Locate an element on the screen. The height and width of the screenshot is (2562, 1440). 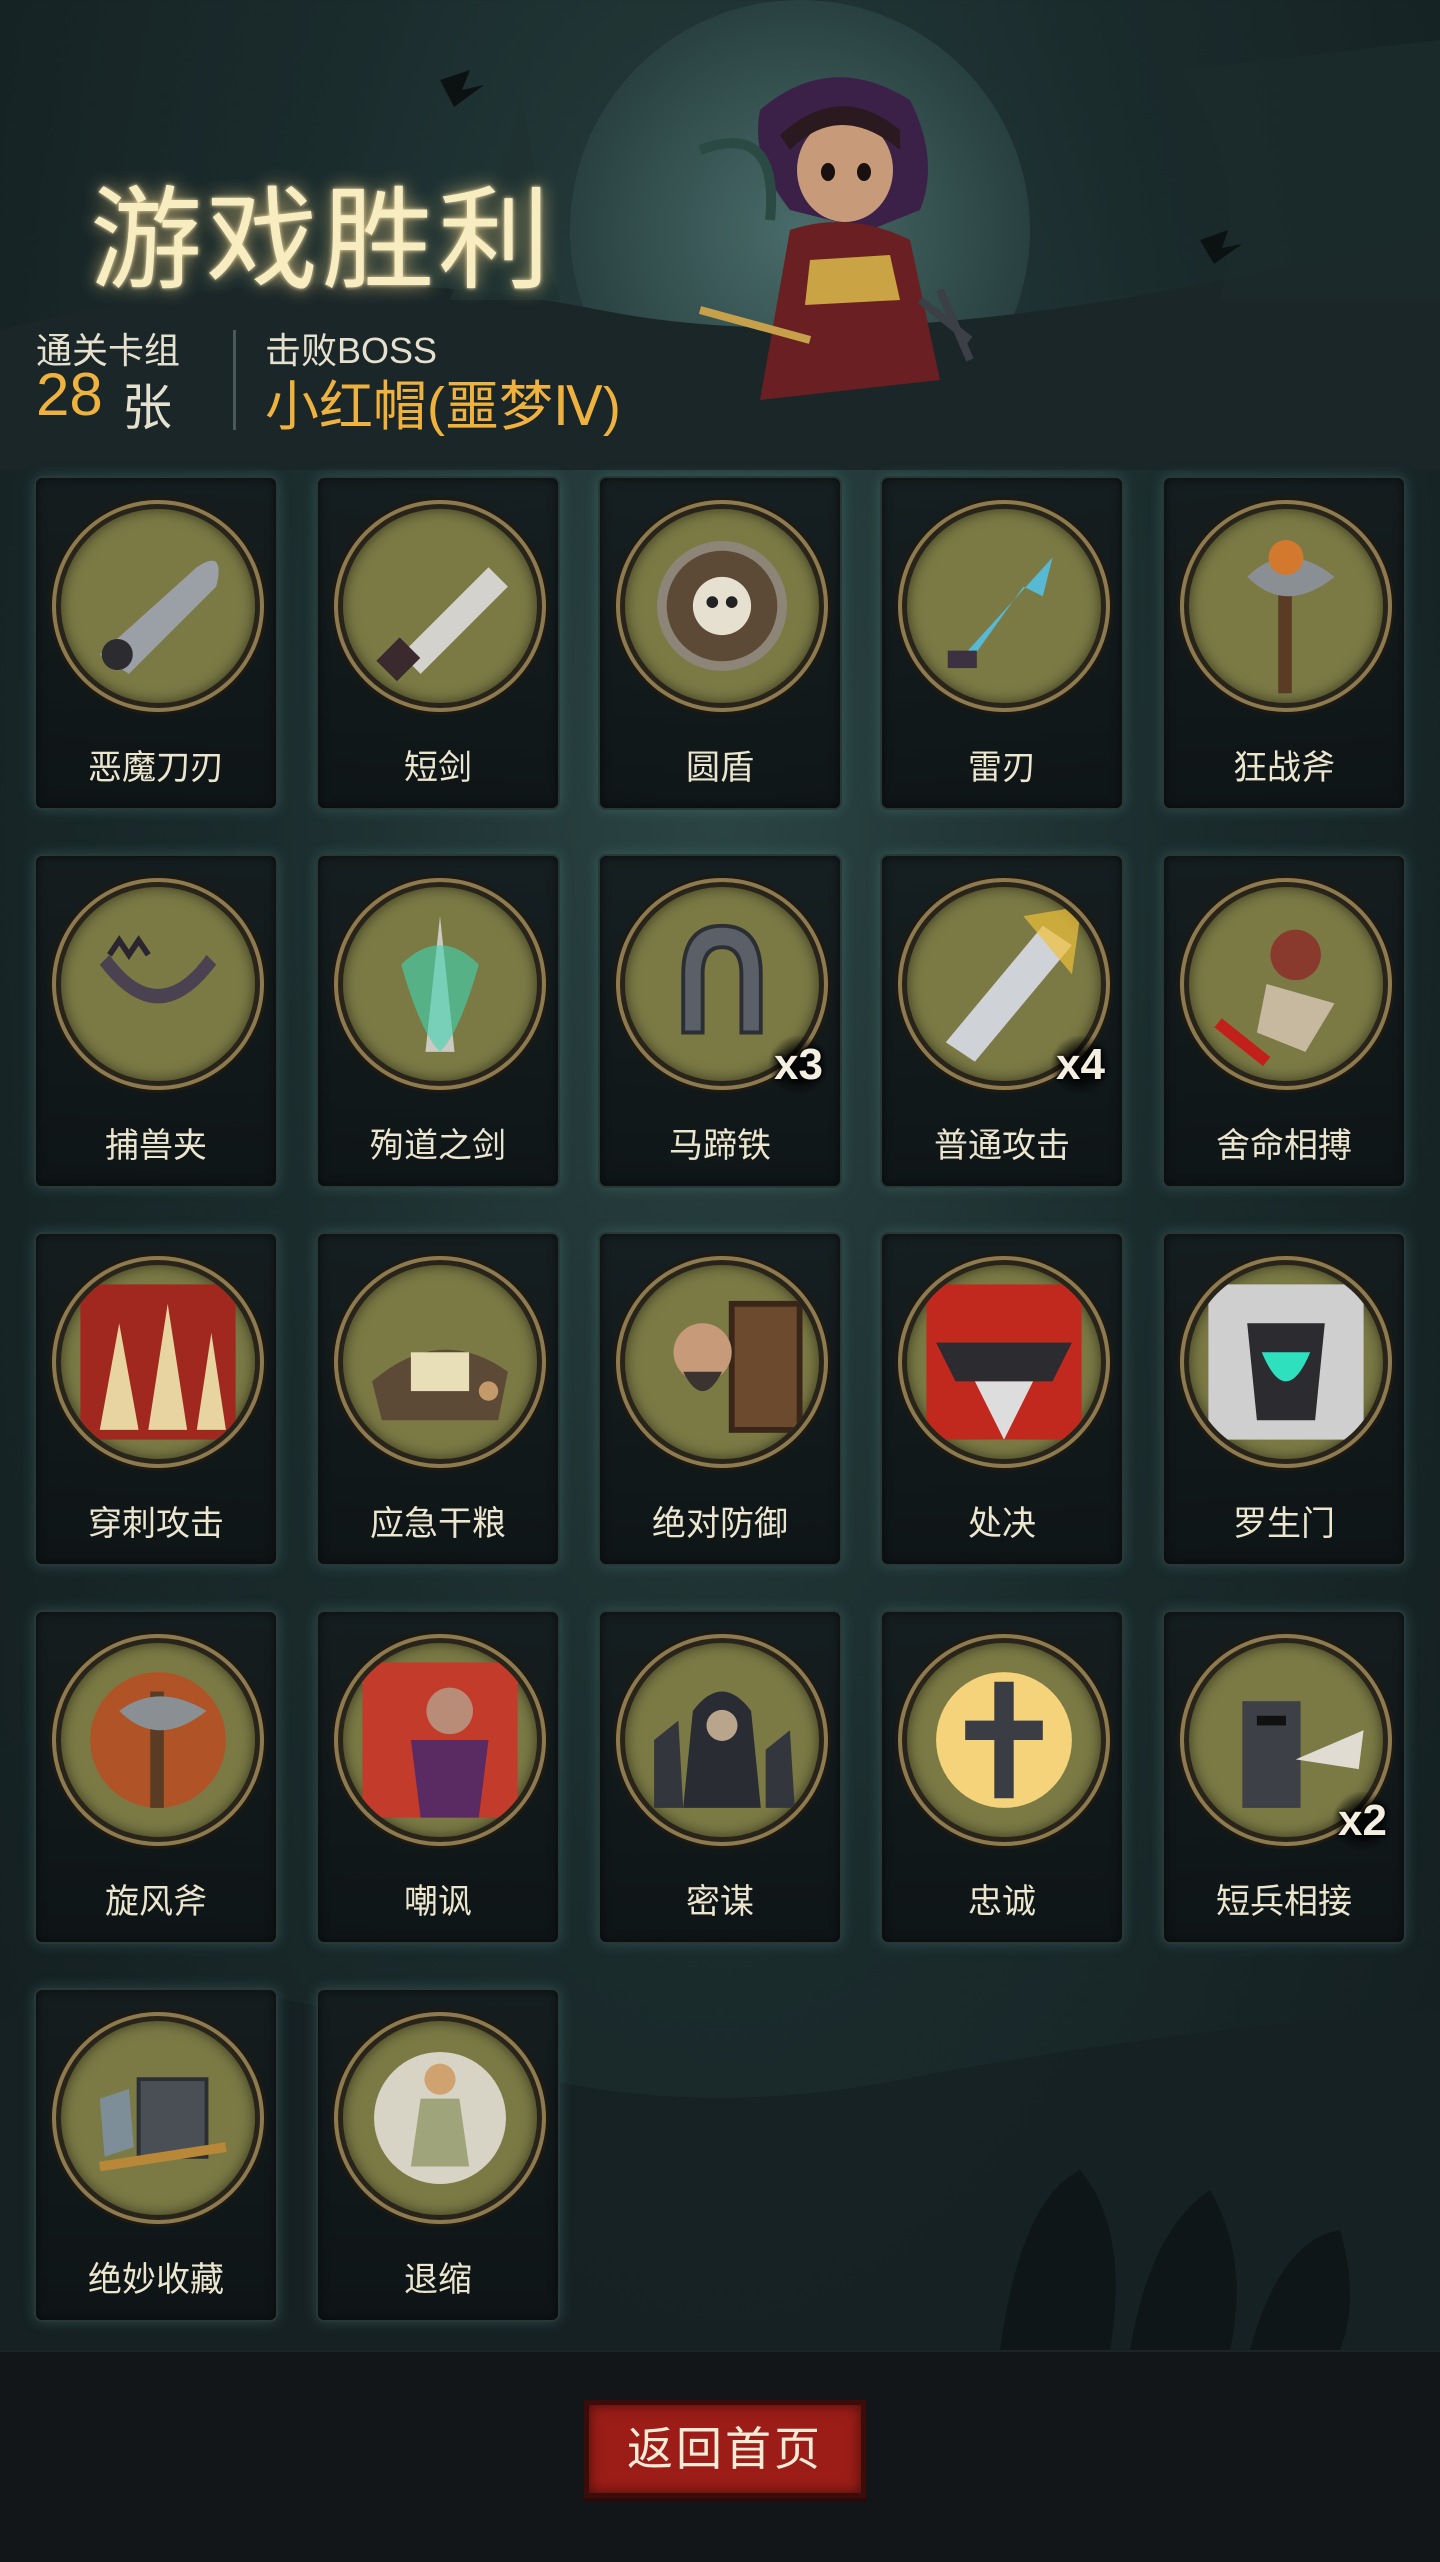
card-label: 恶魔刀刃 is located at coordinates (156, 768).